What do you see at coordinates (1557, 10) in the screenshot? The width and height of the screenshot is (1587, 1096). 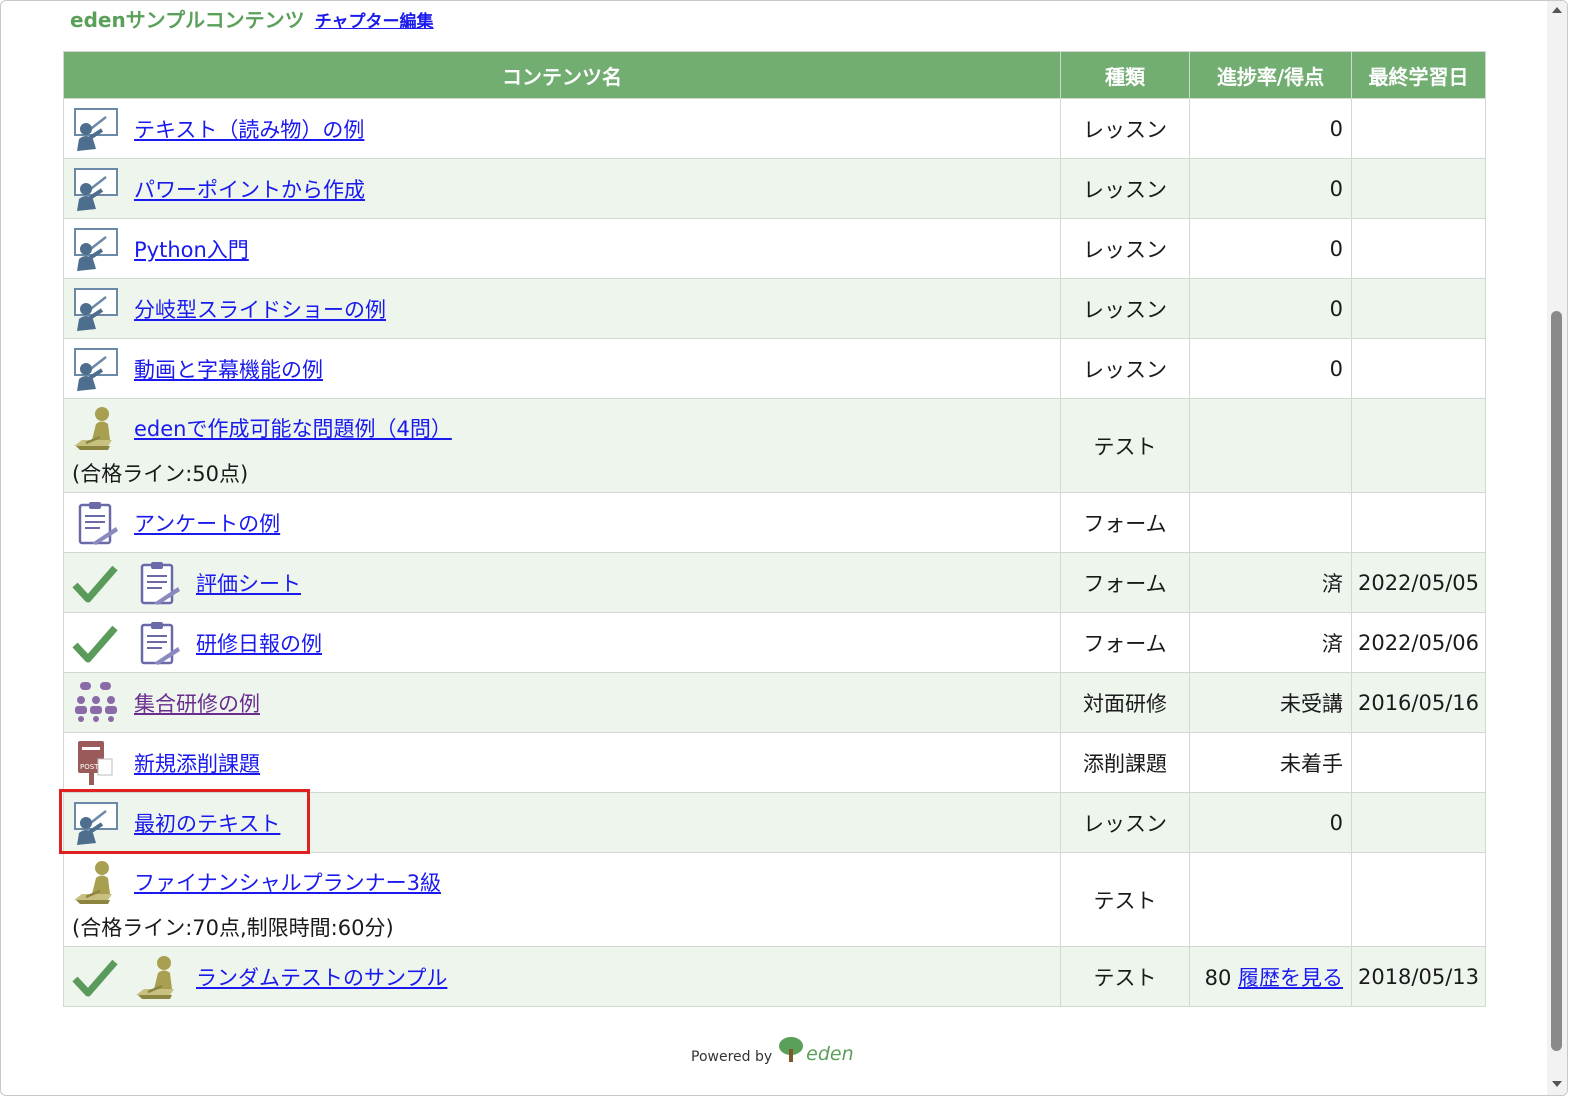 I see `scroll-up-icon` at bounding box center [1557, 10].